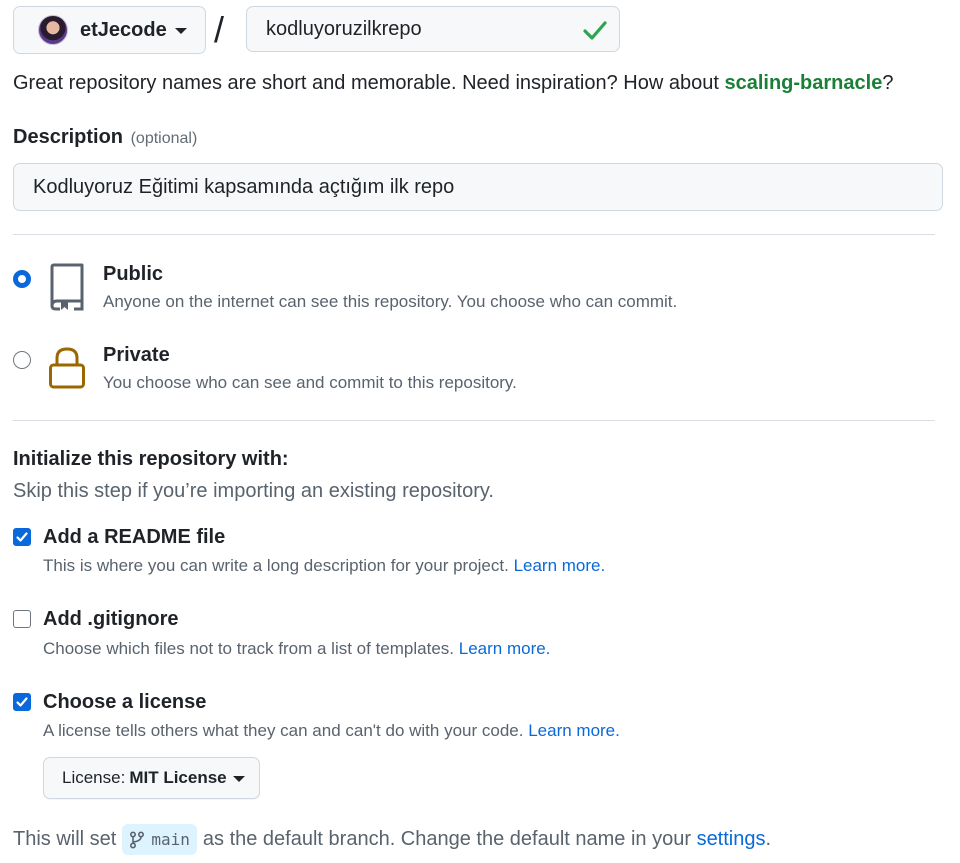  What do you see at coordinates (22, 619) in the screenshot?
I see `gitignore-checkbox` at bounding box center [22, 619].